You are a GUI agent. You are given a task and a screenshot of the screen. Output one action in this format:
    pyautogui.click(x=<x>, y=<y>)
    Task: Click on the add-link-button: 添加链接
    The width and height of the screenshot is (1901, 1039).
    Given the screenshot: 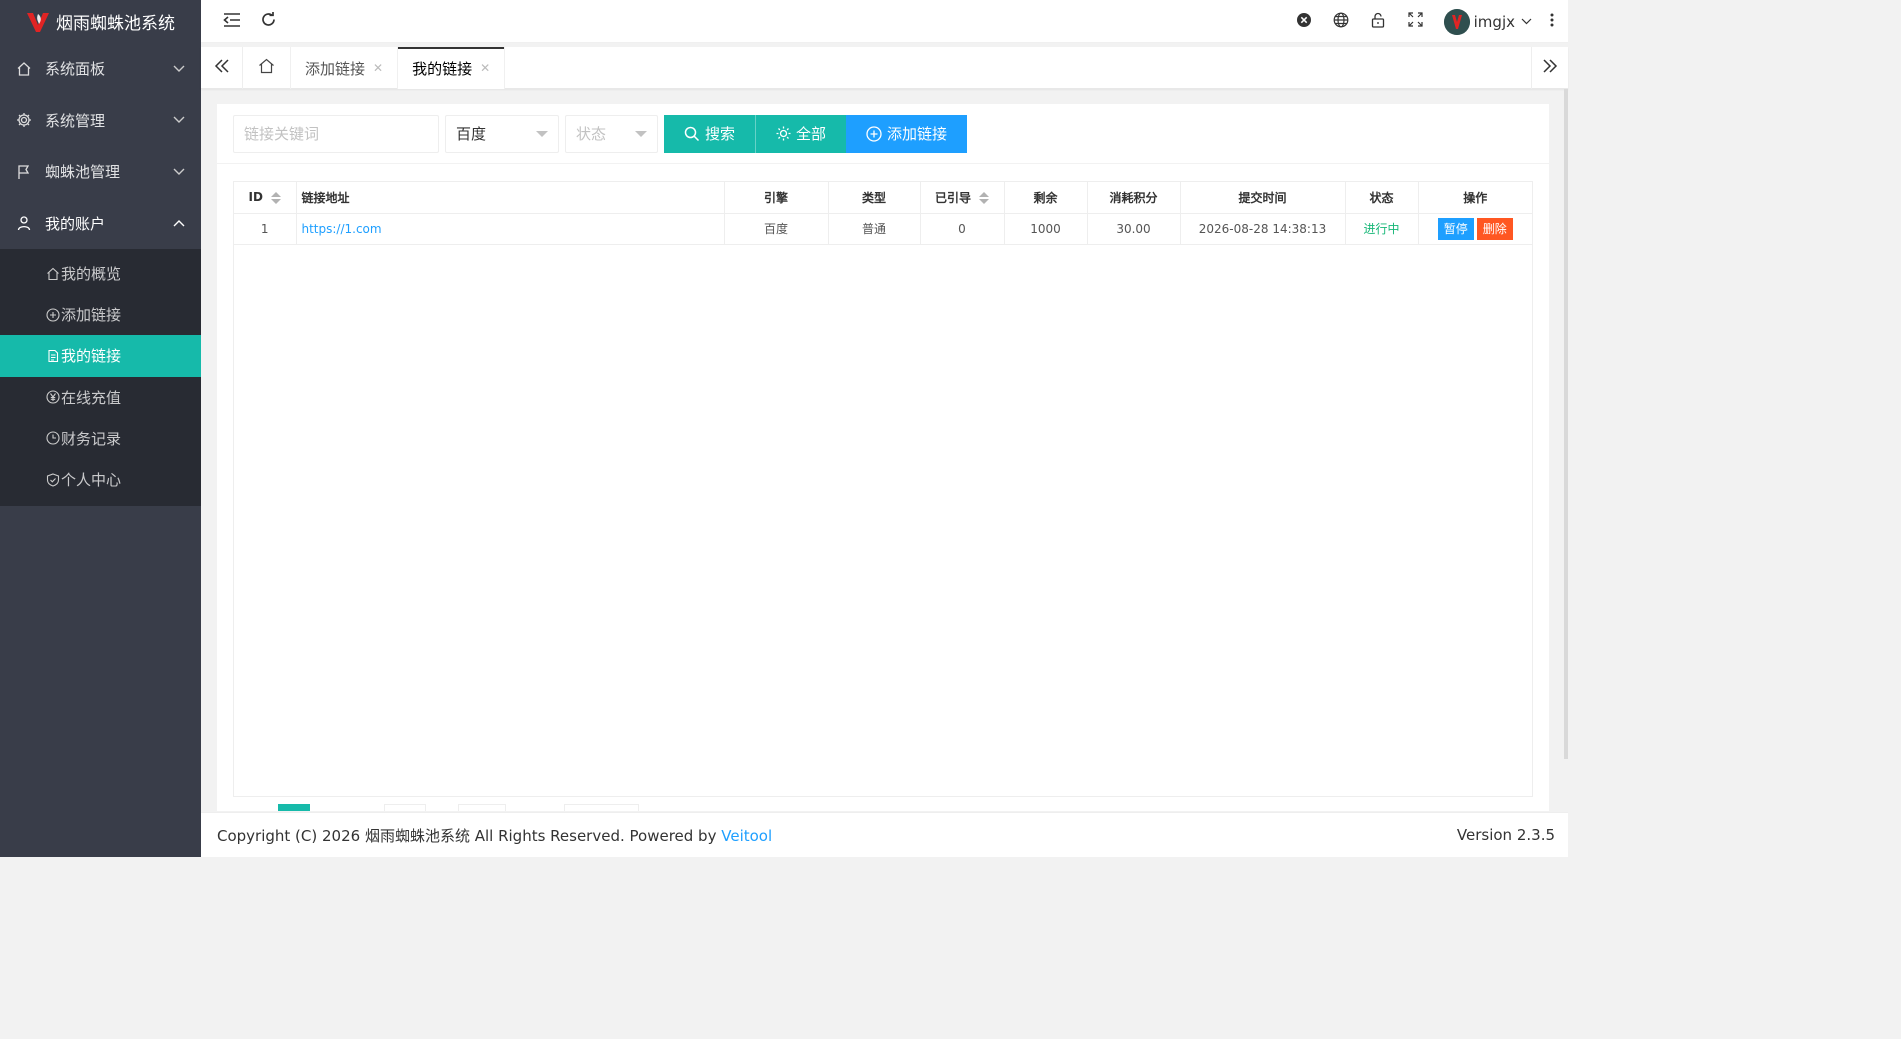 What is the action you would take?
    pyautogui.click(x=907, y=133)
    